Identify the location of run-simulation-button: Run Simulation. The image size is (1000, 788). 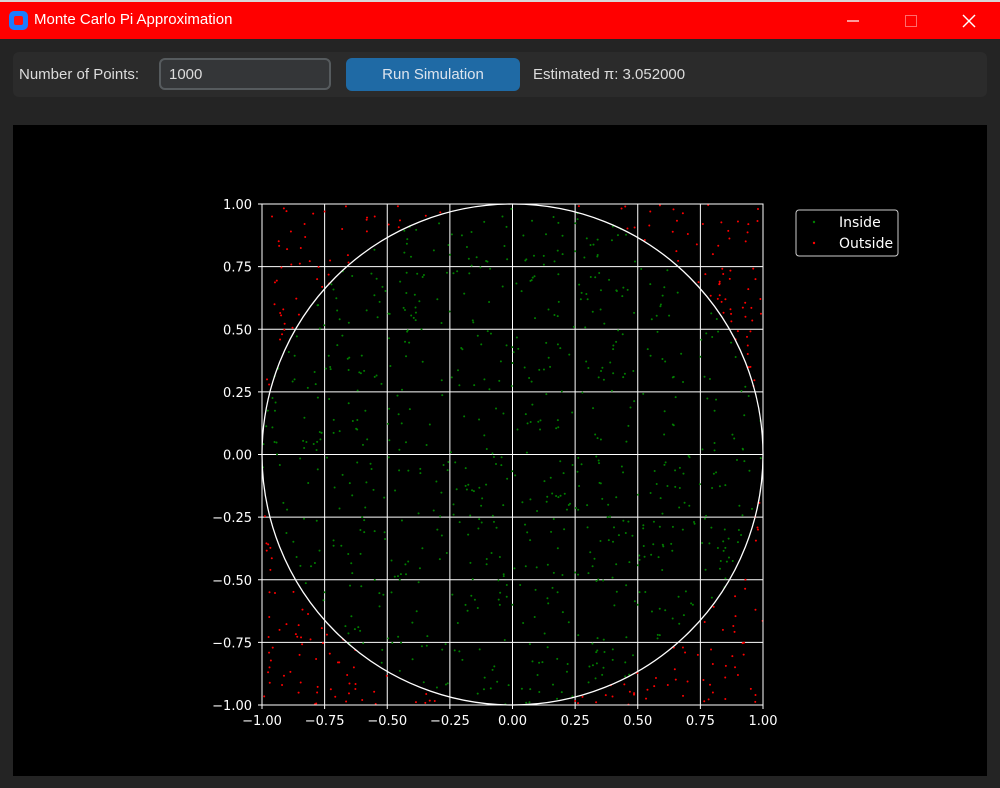
(433, 74).